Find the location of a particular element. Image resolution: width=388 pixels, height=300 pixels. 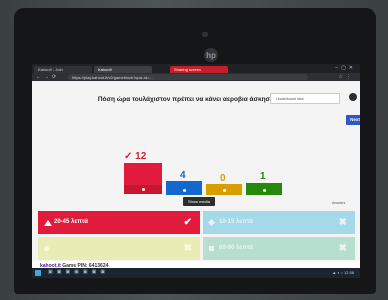

screen-sharing-indicator: Sharing screen is located at coordinates (199, 69).